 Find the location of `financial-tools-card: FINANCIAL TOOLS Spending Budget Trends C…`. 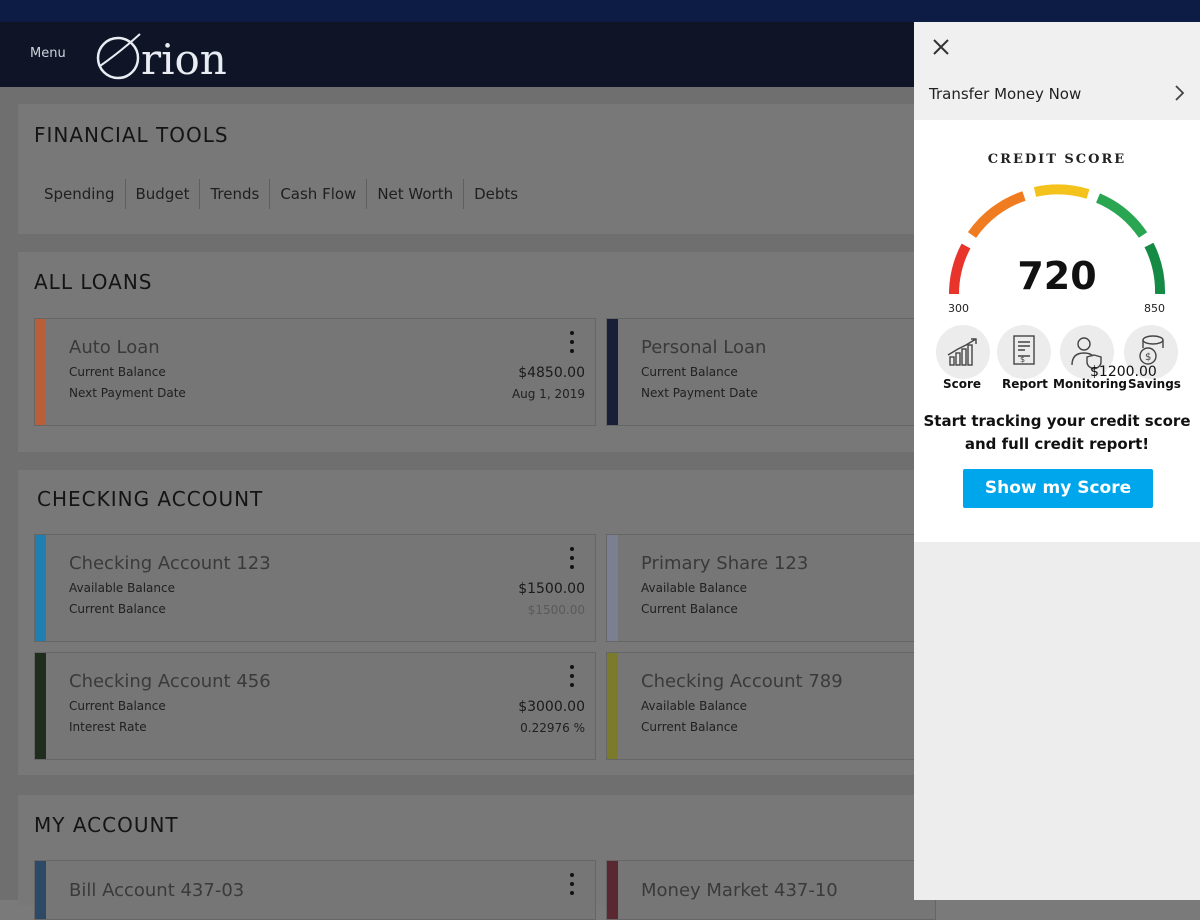

financial-tools-card: FINANCIAL TOOLS Spending Budget Trends C… is located at coordinates (466, 169).